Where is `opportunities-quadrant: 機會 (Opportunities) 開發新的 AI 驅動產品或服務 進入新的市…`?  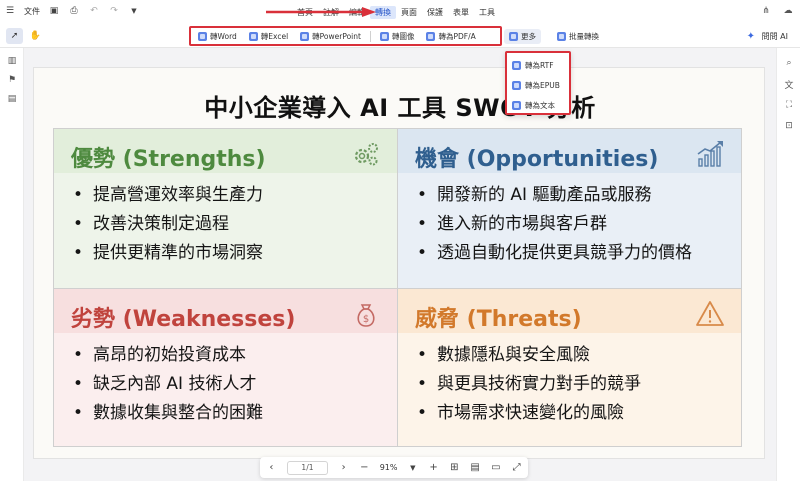 opportunities-quadrant: 機會 (Opportunities) 開發新的 AI 驅動產品或服務 進入新的市… is located at coordinates (569, 209).